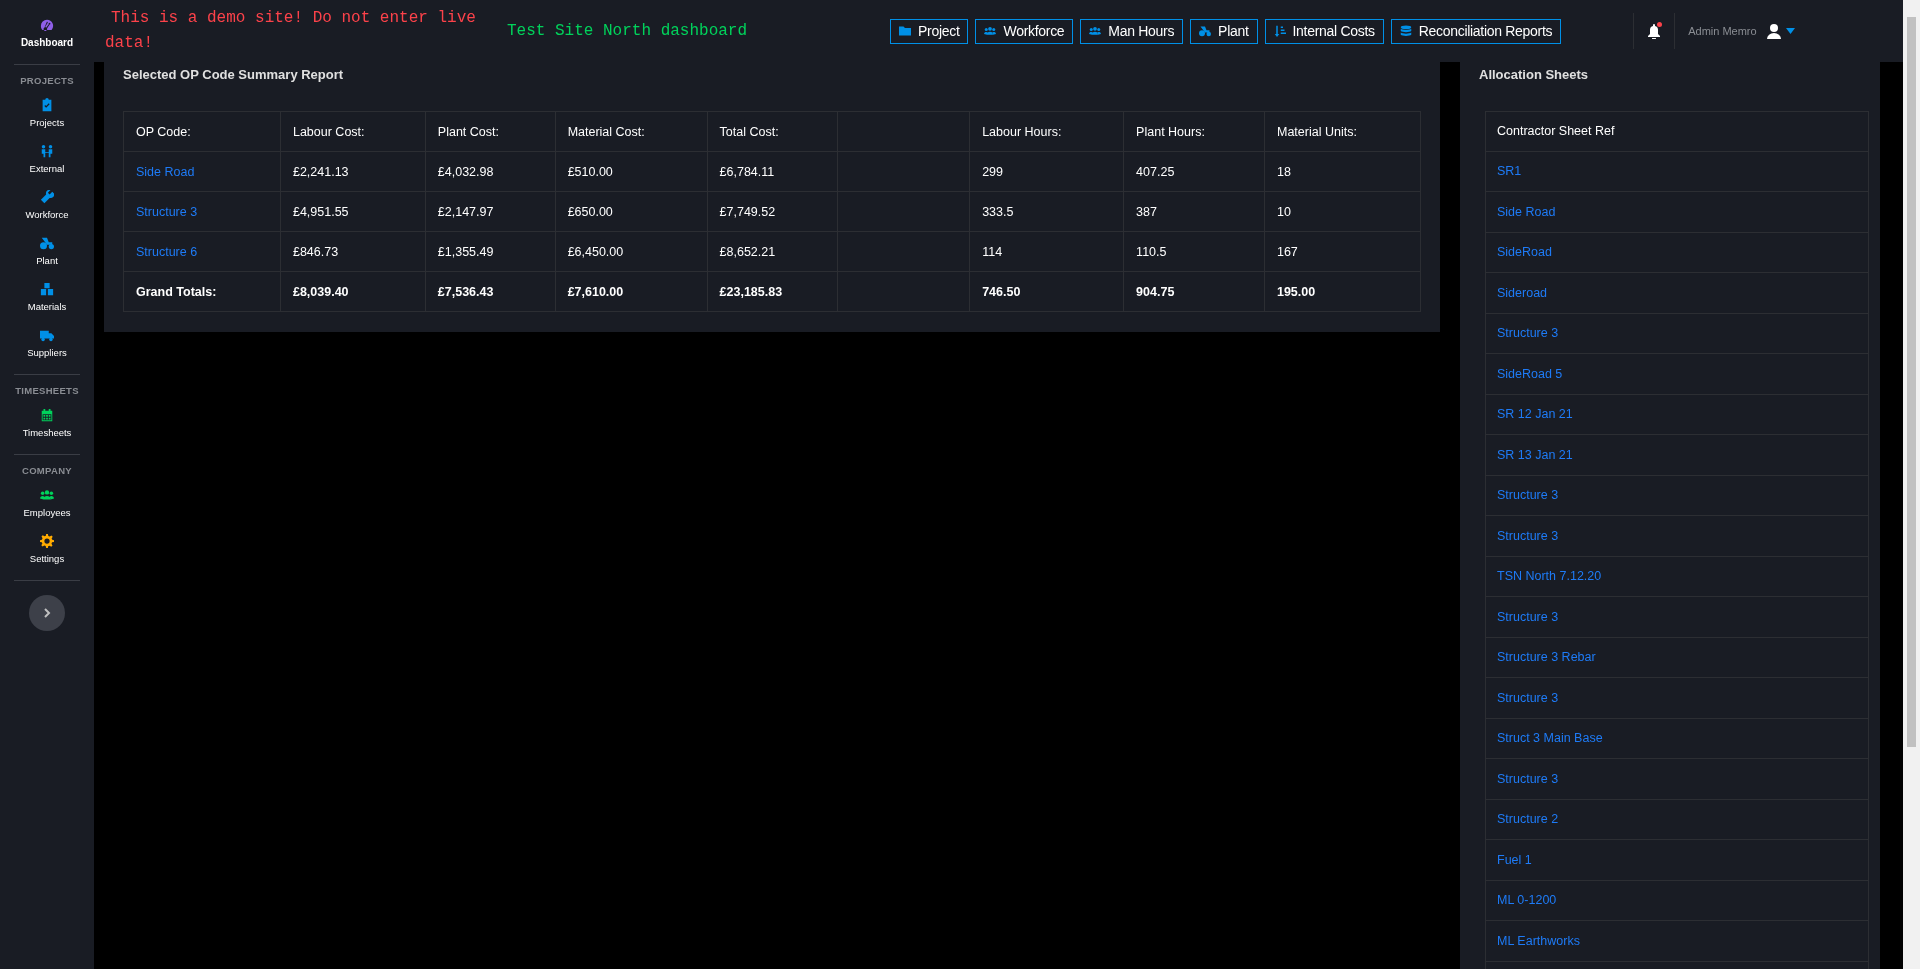 This screenshot has height=969, width=1920. What do you see at coordinates (1476, 31) in the screenshot?
I see `nav-button: Reconciliation Reports` at bounding box center [1476, 31].